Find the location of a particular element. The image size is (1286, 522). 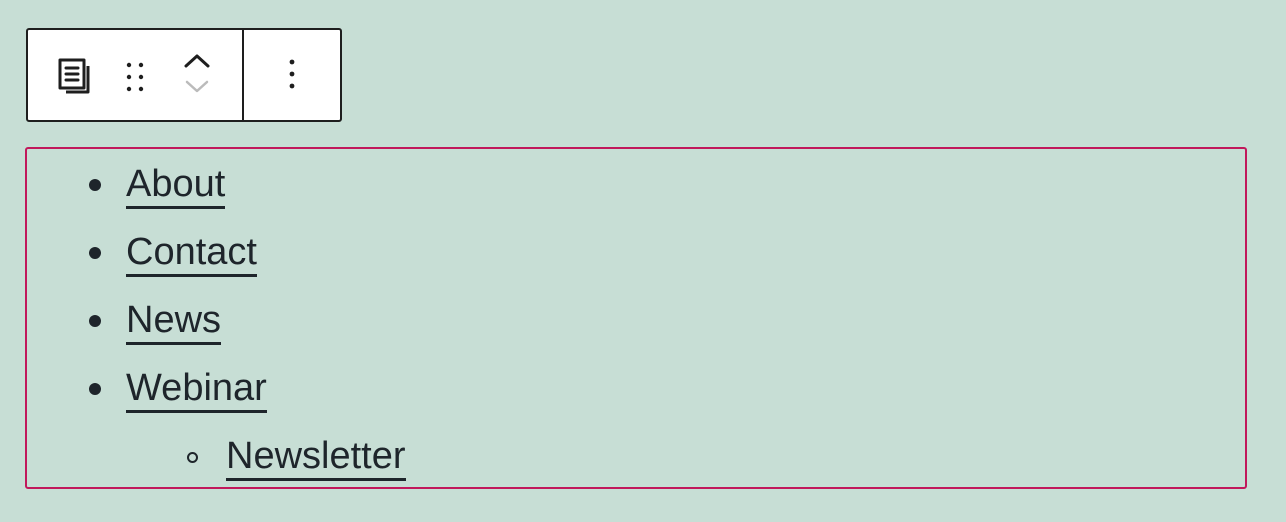

move-down-button is located at coordinates (197, 87).